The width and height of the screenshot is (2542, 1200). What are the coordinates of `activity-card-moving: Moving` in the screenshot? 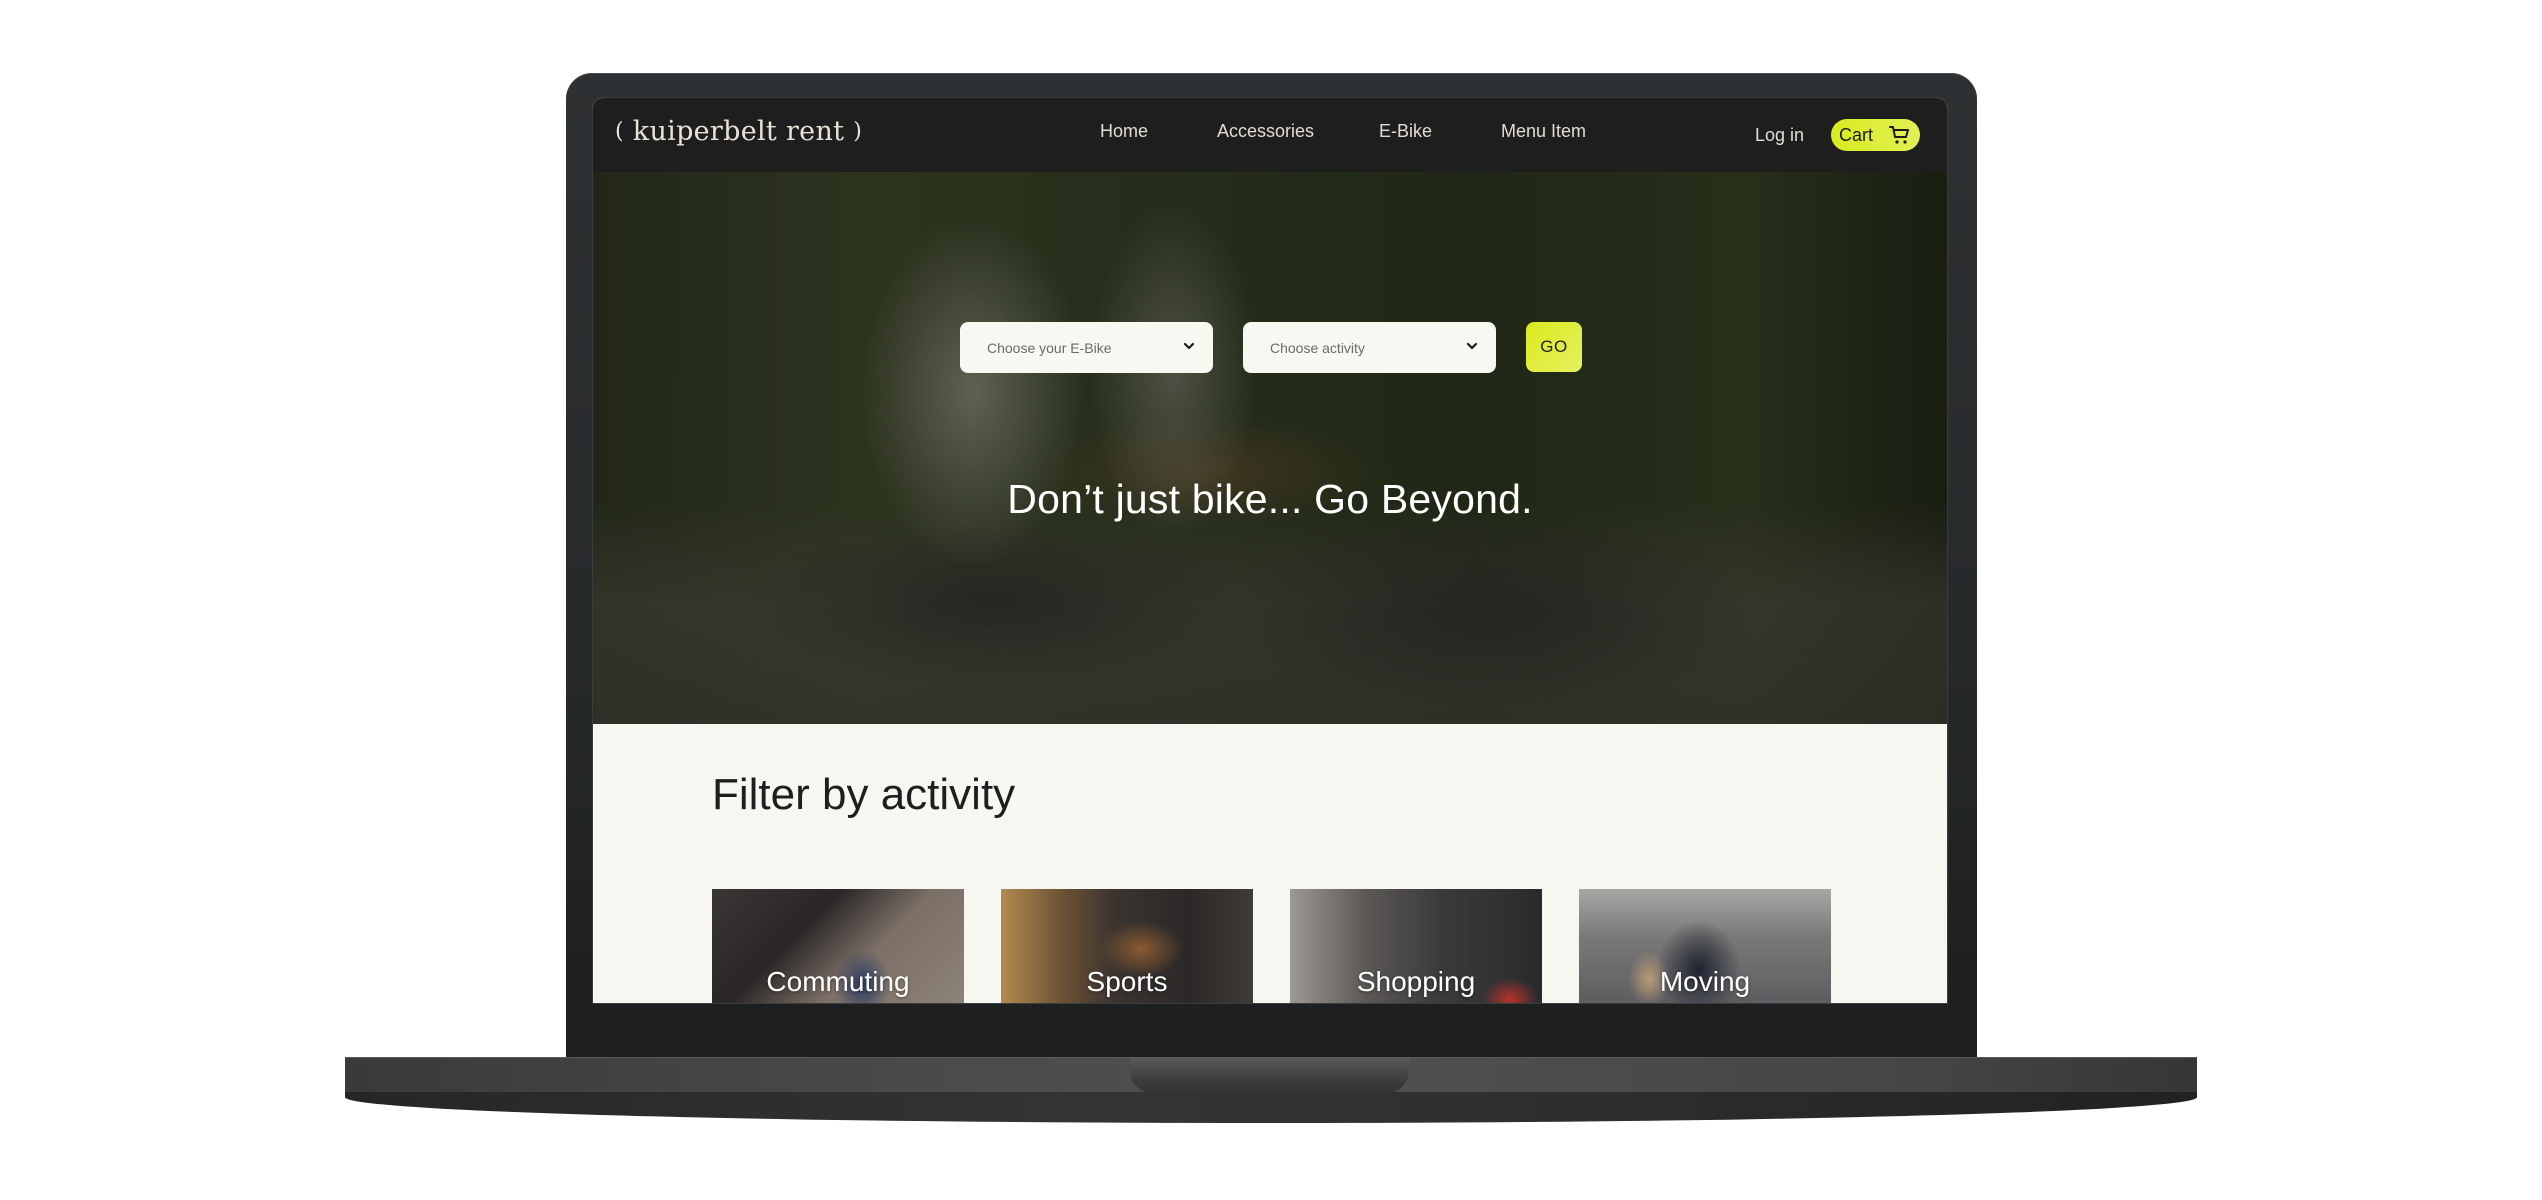 It's located at (1705, 946).